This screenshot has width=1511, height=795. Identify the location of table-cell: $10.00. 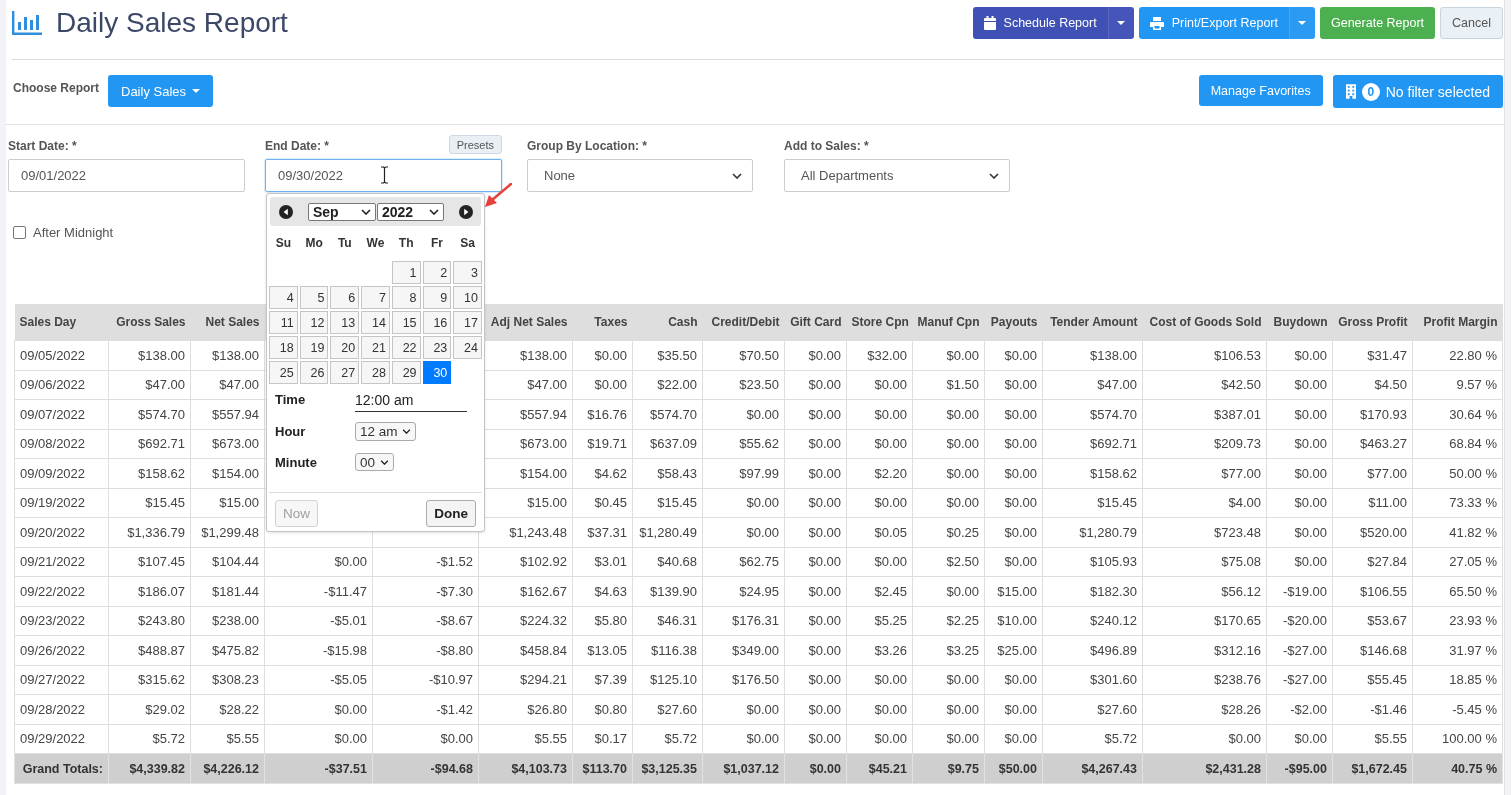
(1013, 621).